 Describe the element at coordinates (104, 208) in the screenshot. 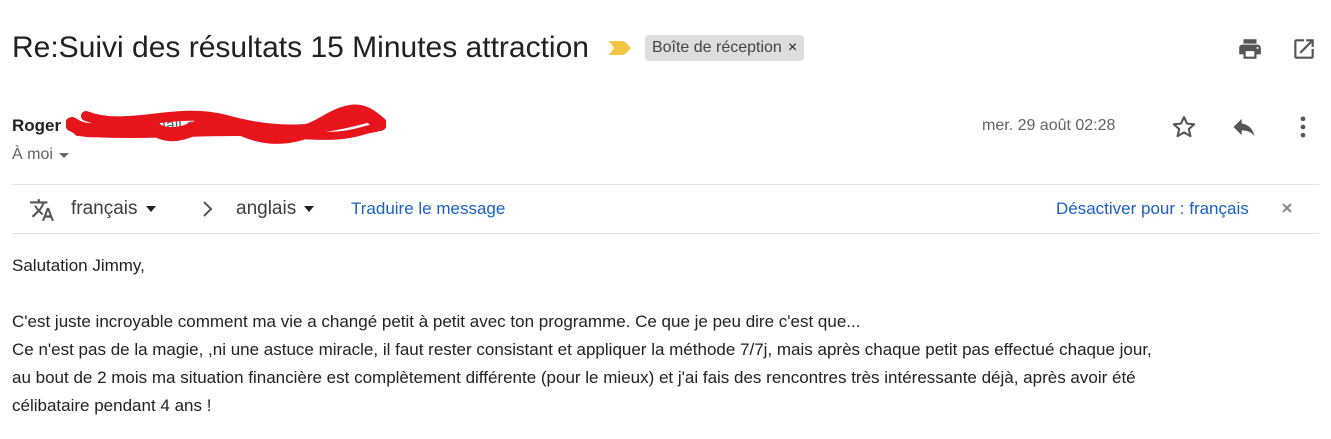

I see `source-language-value: français` at that location.